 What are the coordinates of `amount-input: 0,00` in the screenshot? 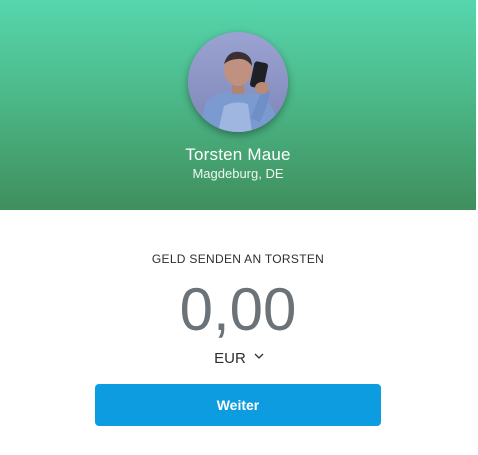 It's located at (238, 310).